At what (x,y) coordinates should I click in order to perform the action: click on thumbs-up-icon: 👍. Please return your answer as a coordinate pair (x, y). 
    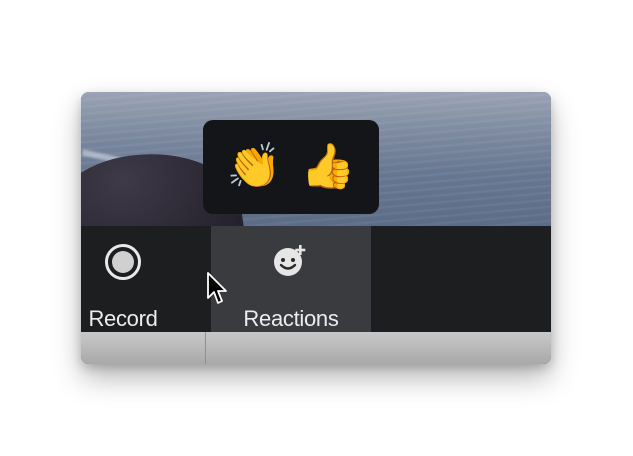
    Looking at the image, I should click on (328, 166).